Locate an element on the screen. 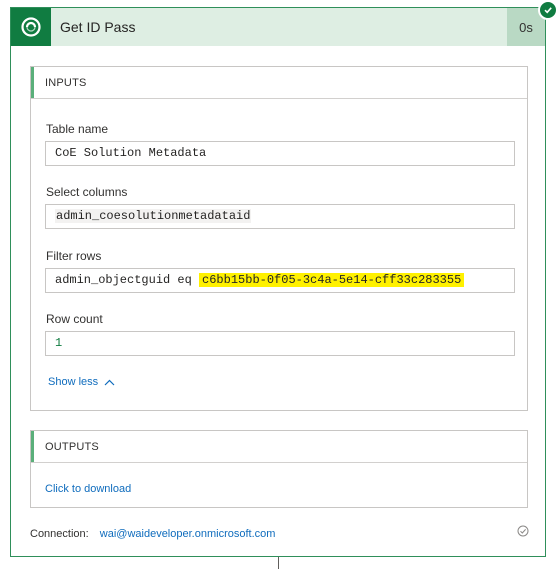  row-count-field: 1 is located at coordinates (280, 343).